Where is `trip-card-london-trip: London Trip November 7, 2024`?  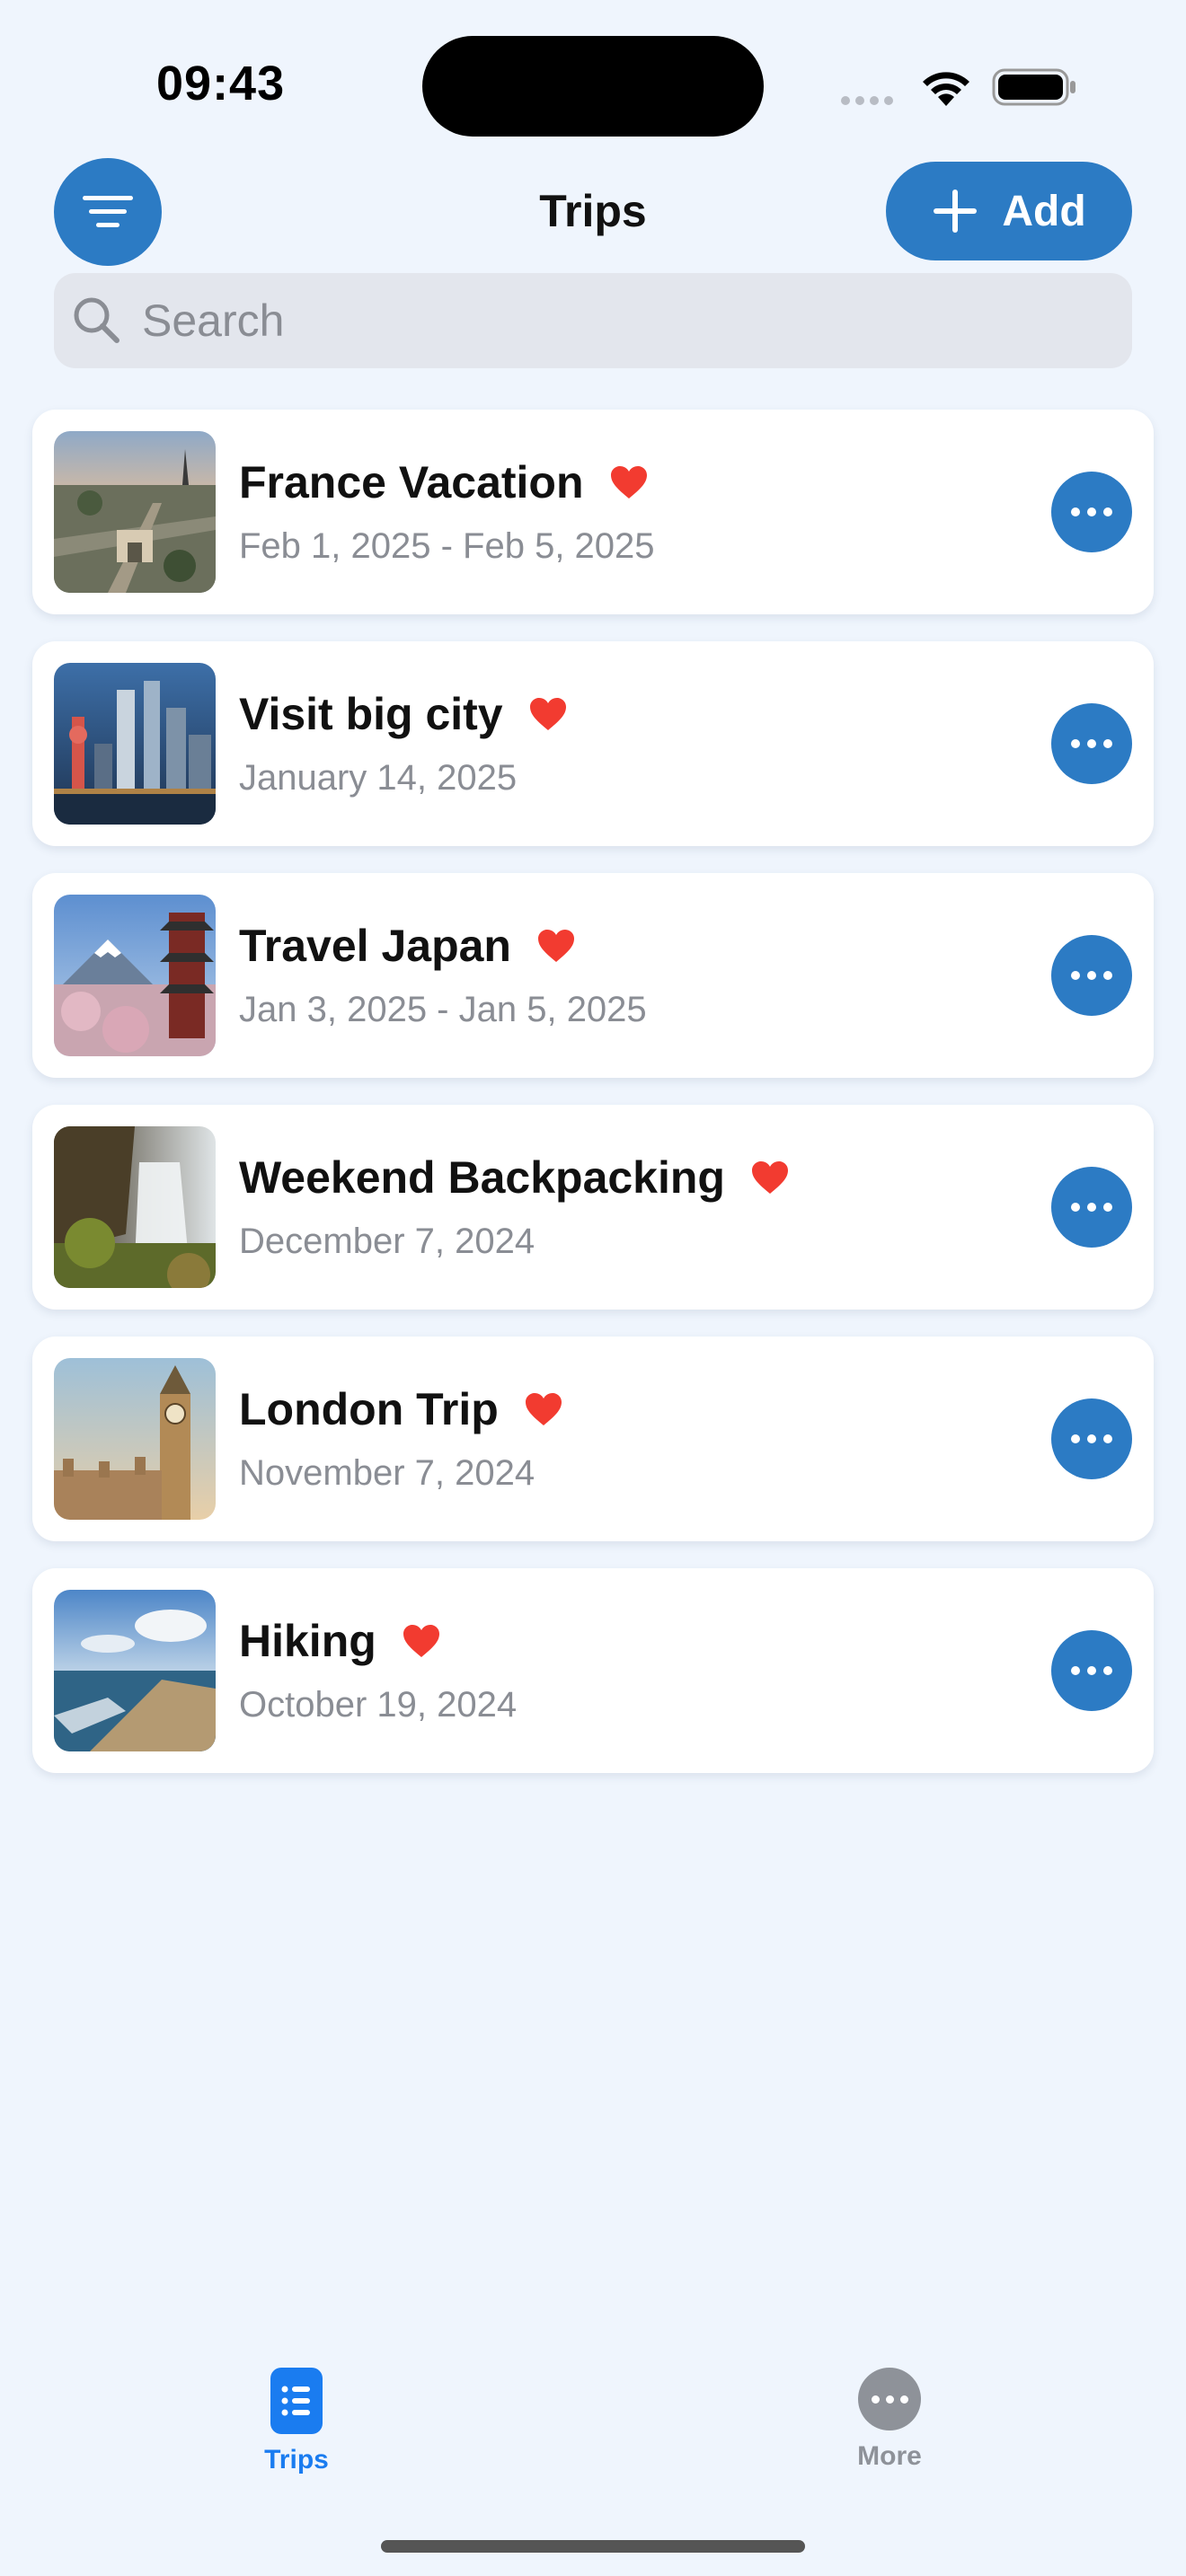
trip-card-london-trip: London Trip November 7, 2024 is located at coordinates (593, 1439).